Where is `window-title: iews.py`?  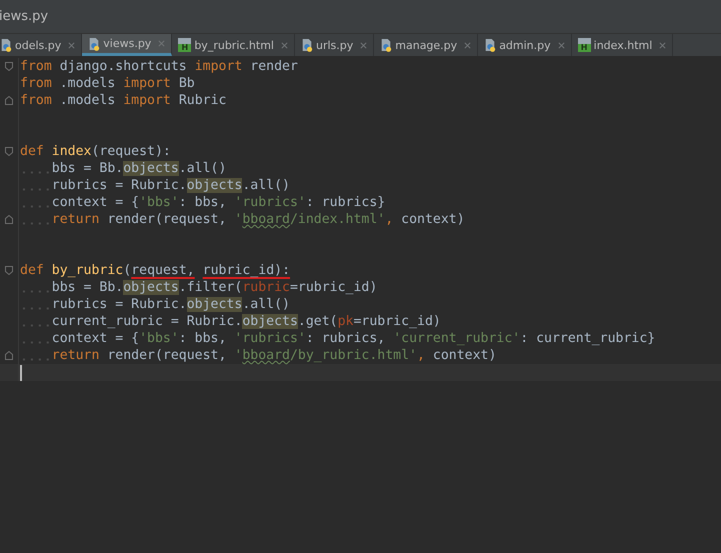
window-title: iews.py is located at coordinates (24, 16).